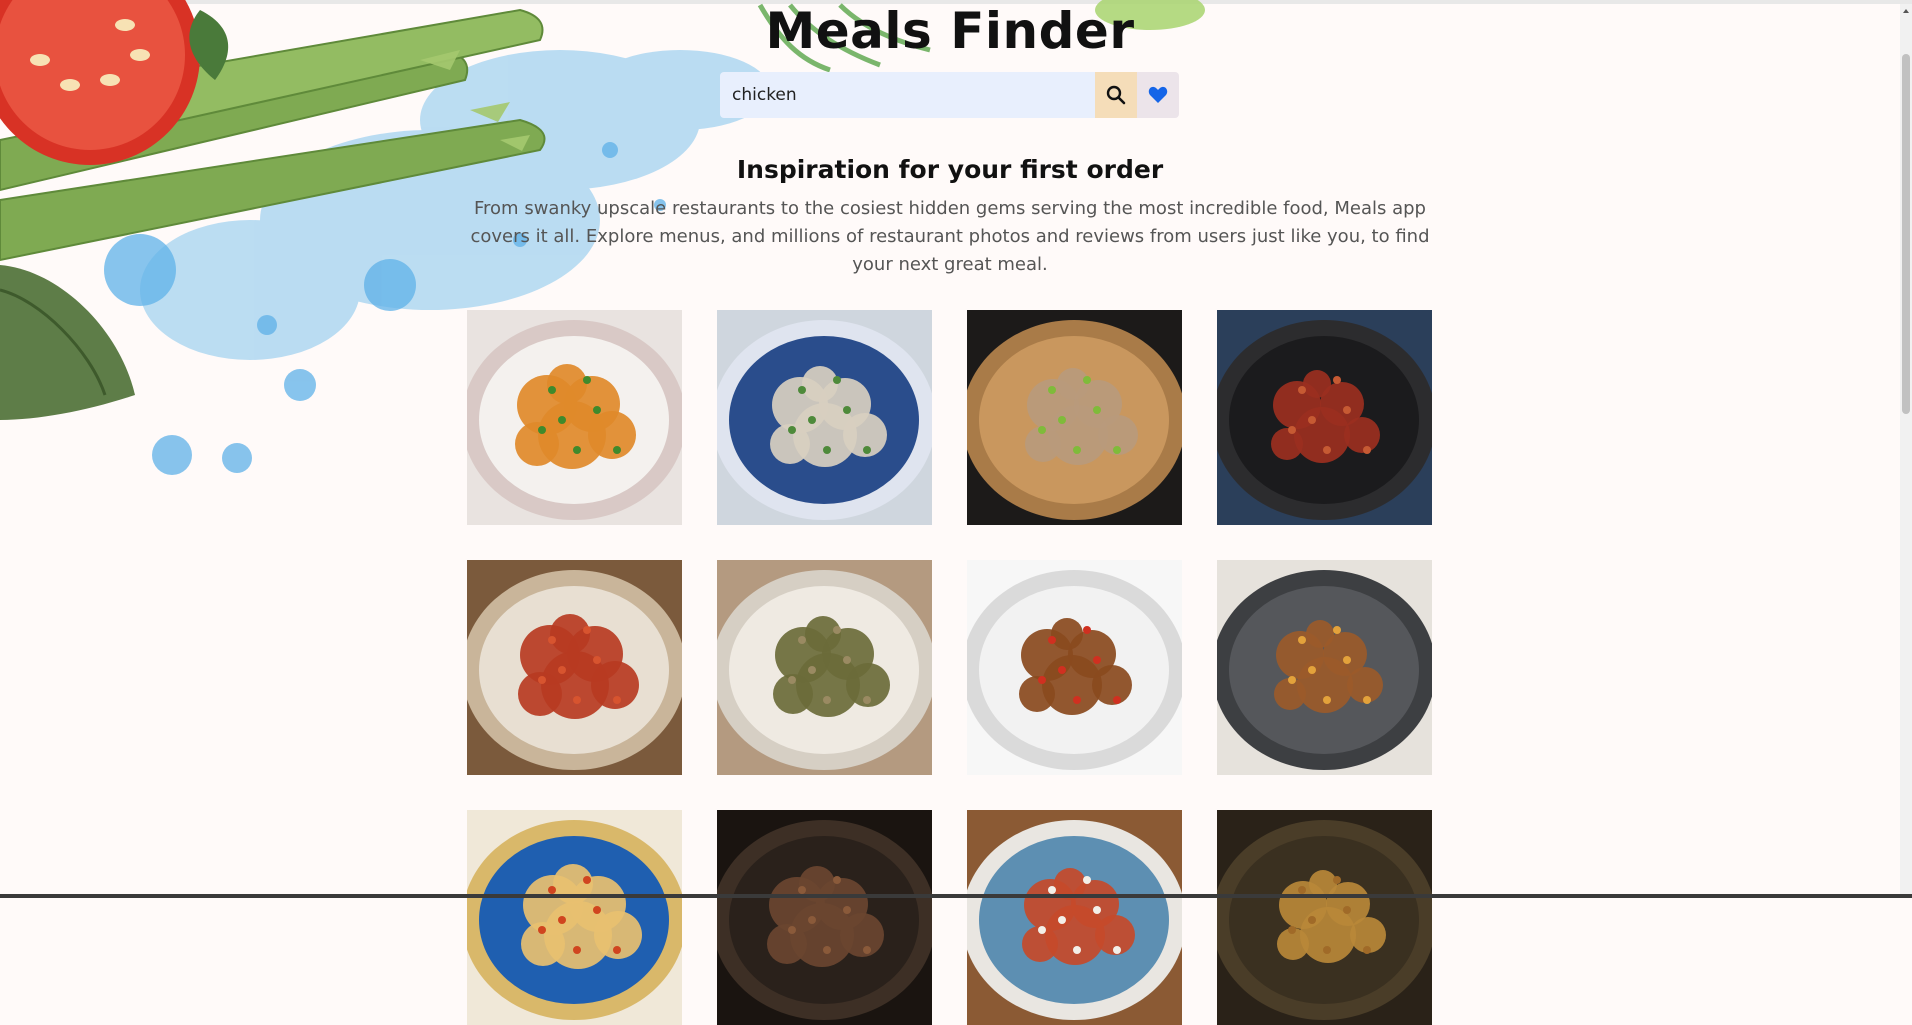  What do you see at coordinates (956, 896) in the screenshot?
I see `browser-bottom-edge` at bounding box center [956, 896].